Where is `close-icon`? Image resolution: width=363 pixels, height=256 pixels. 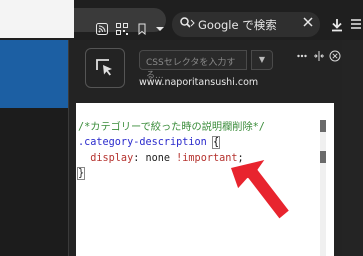
close-icon is located at coordinates (335, 57).